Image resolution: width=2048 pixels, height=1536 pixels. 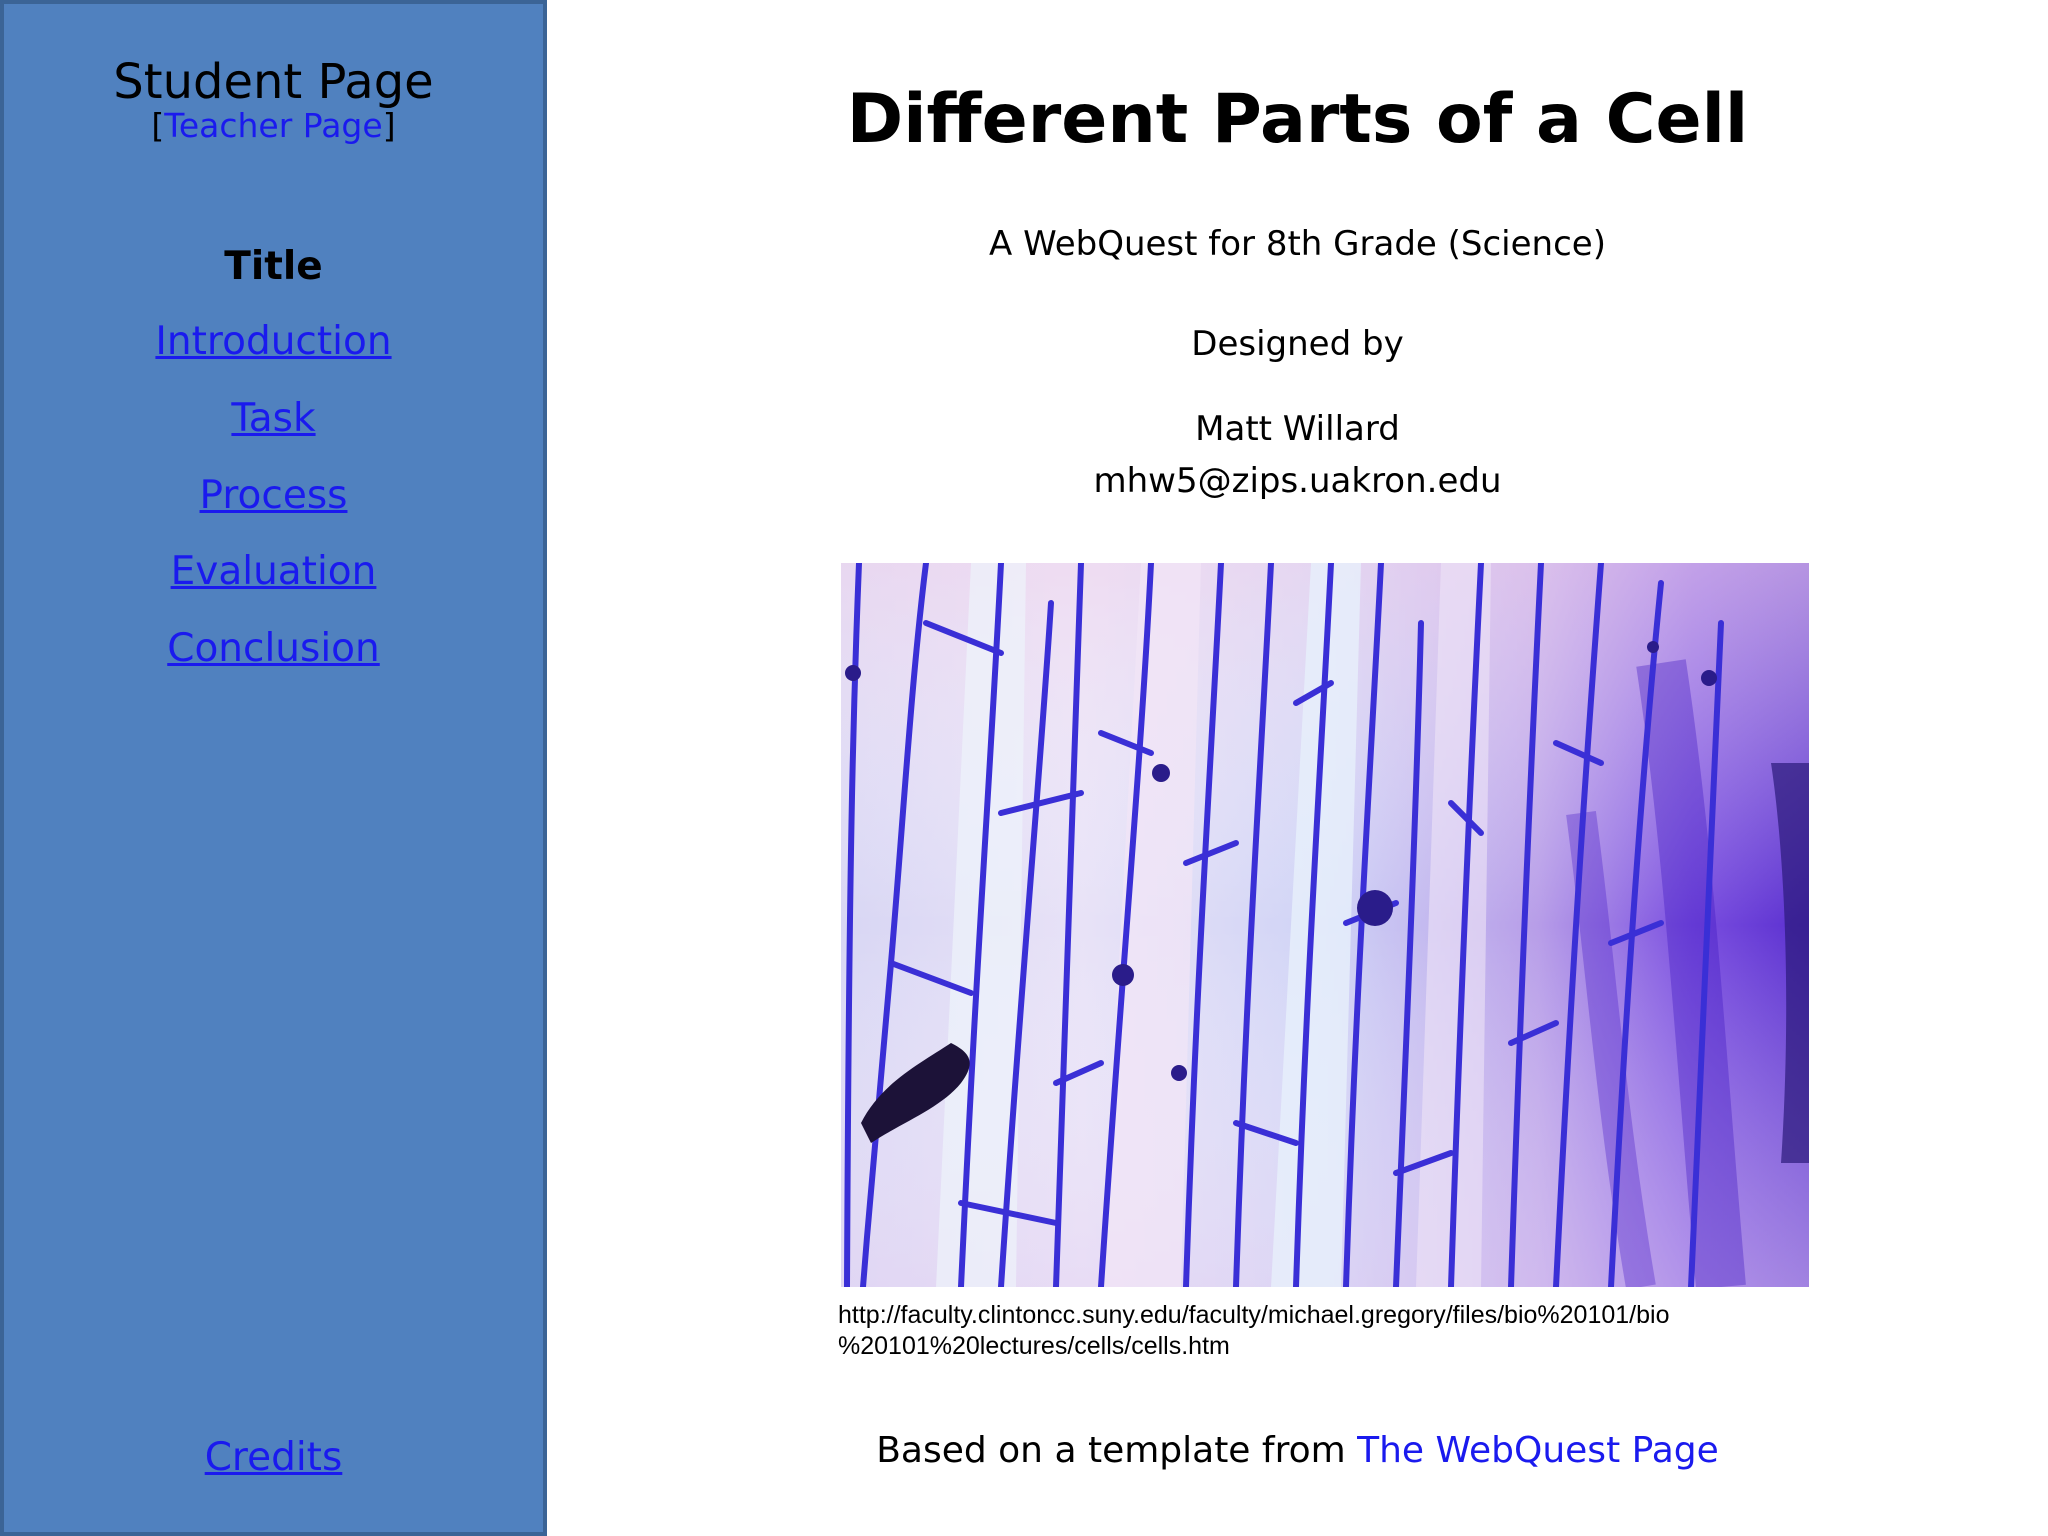 I want to click on bracket-close: ], so click(x=389, y=125).